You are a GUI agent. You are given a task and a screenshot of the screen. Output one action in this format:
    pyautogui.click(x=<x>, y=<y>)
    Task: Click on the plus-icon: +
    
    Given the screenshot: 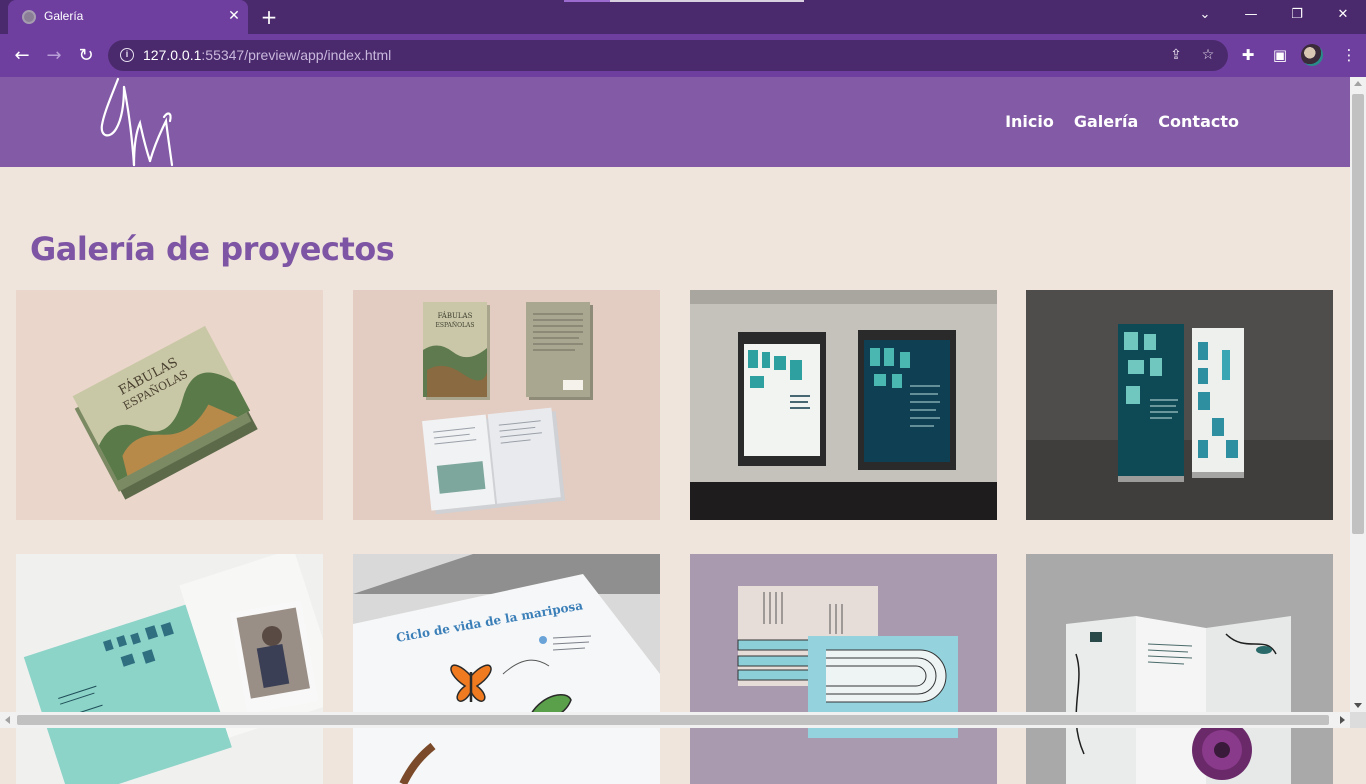 What is the action you would take?
    pyautogui.click(x=269, y=17)
    